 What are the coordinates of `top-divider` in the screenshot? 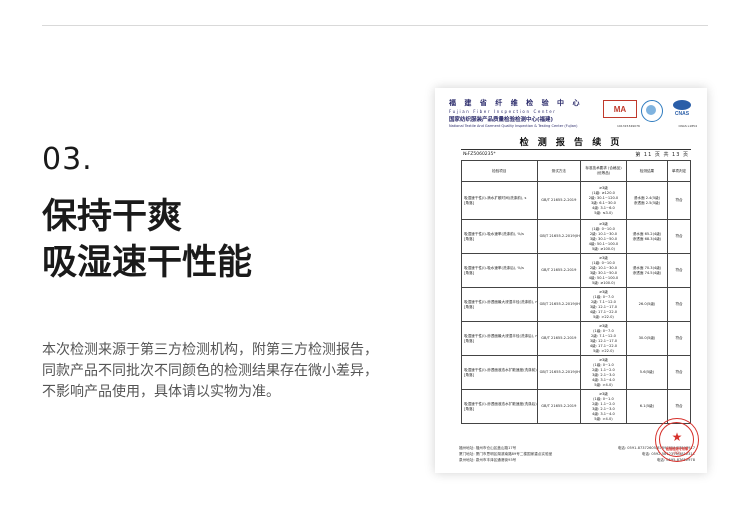 It's located at (375, 25).